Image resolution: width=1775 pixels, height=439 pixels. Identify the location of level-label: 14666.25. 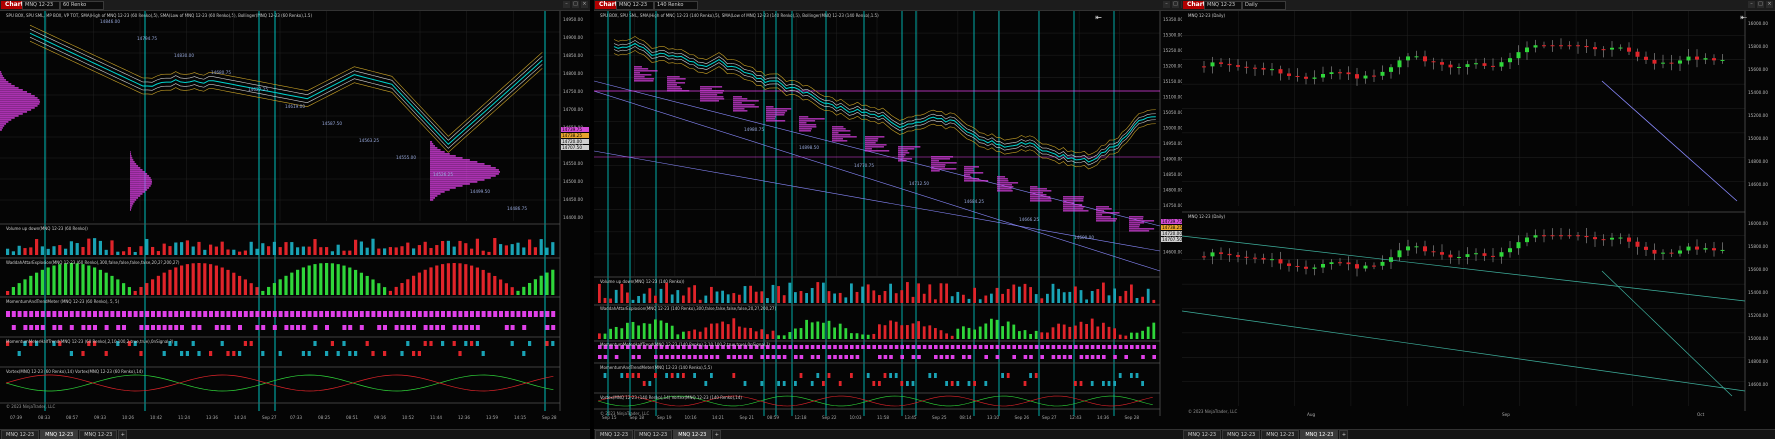
(1029, 219).